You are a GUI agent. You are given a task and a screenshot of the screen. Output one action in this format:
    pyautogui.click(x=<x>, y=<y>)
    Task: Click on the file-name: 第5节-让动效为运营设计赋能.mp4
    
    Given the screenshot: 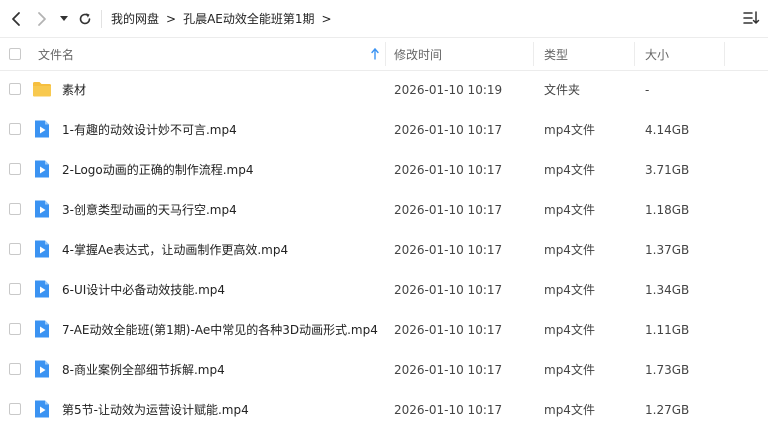 What is the action you would take?
    pyautogui.click(x=155, y=410)
    